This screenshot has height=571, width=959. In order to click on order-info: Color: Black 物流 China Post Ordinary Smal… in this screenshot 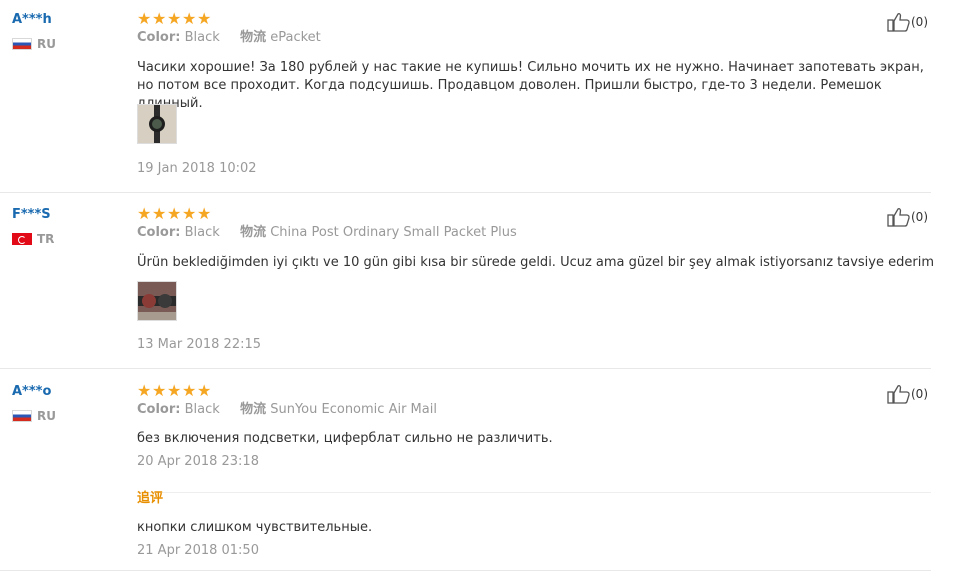, I will do `click(327, 233)`.